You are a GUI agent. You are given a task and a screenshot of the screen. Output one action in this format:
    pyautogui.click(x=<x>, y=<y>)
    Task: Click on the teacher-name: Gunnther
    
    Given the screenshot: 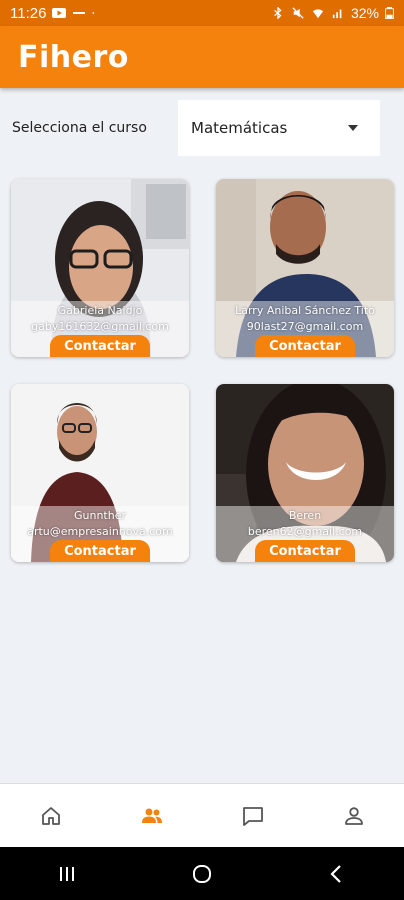 What is the action you would take?
    pyautogui.click(x=99, y=515)
    